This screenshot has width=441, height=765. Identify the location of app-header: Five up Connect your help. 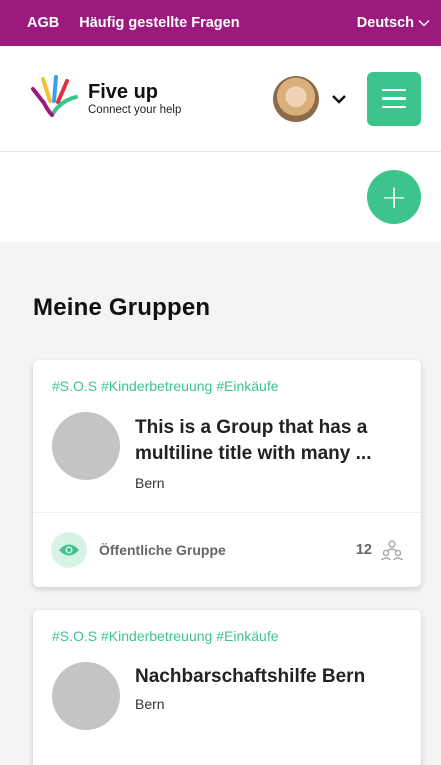
(220, 99).